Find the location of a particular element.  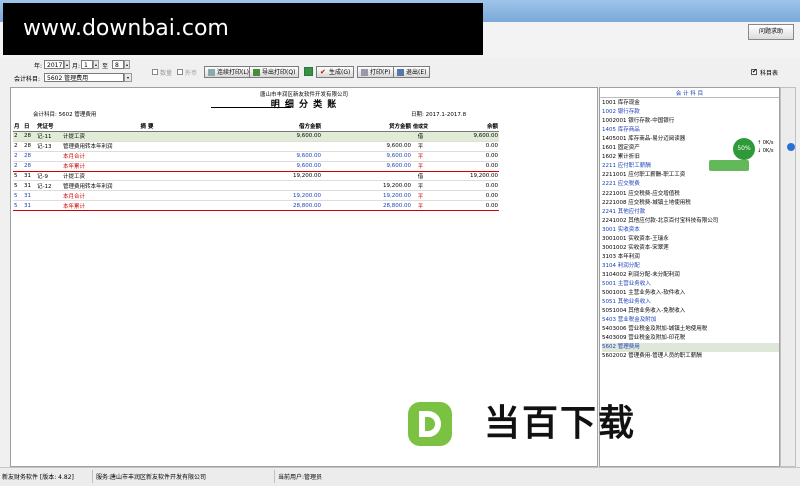

export-icon is located at coordinates (256, 72).